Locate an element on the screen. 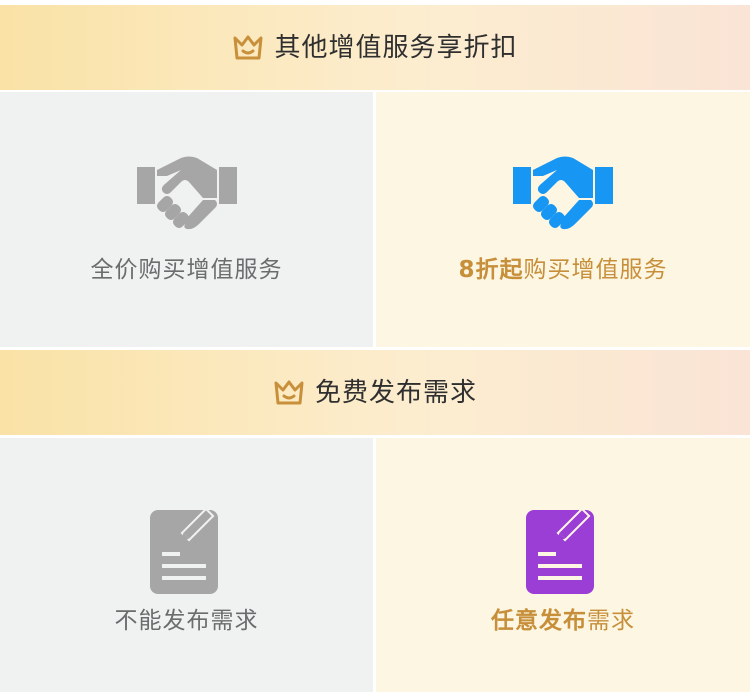 The image size is (750, 692). card-label: 不能发布需求 is located at coordinates (186, 621).